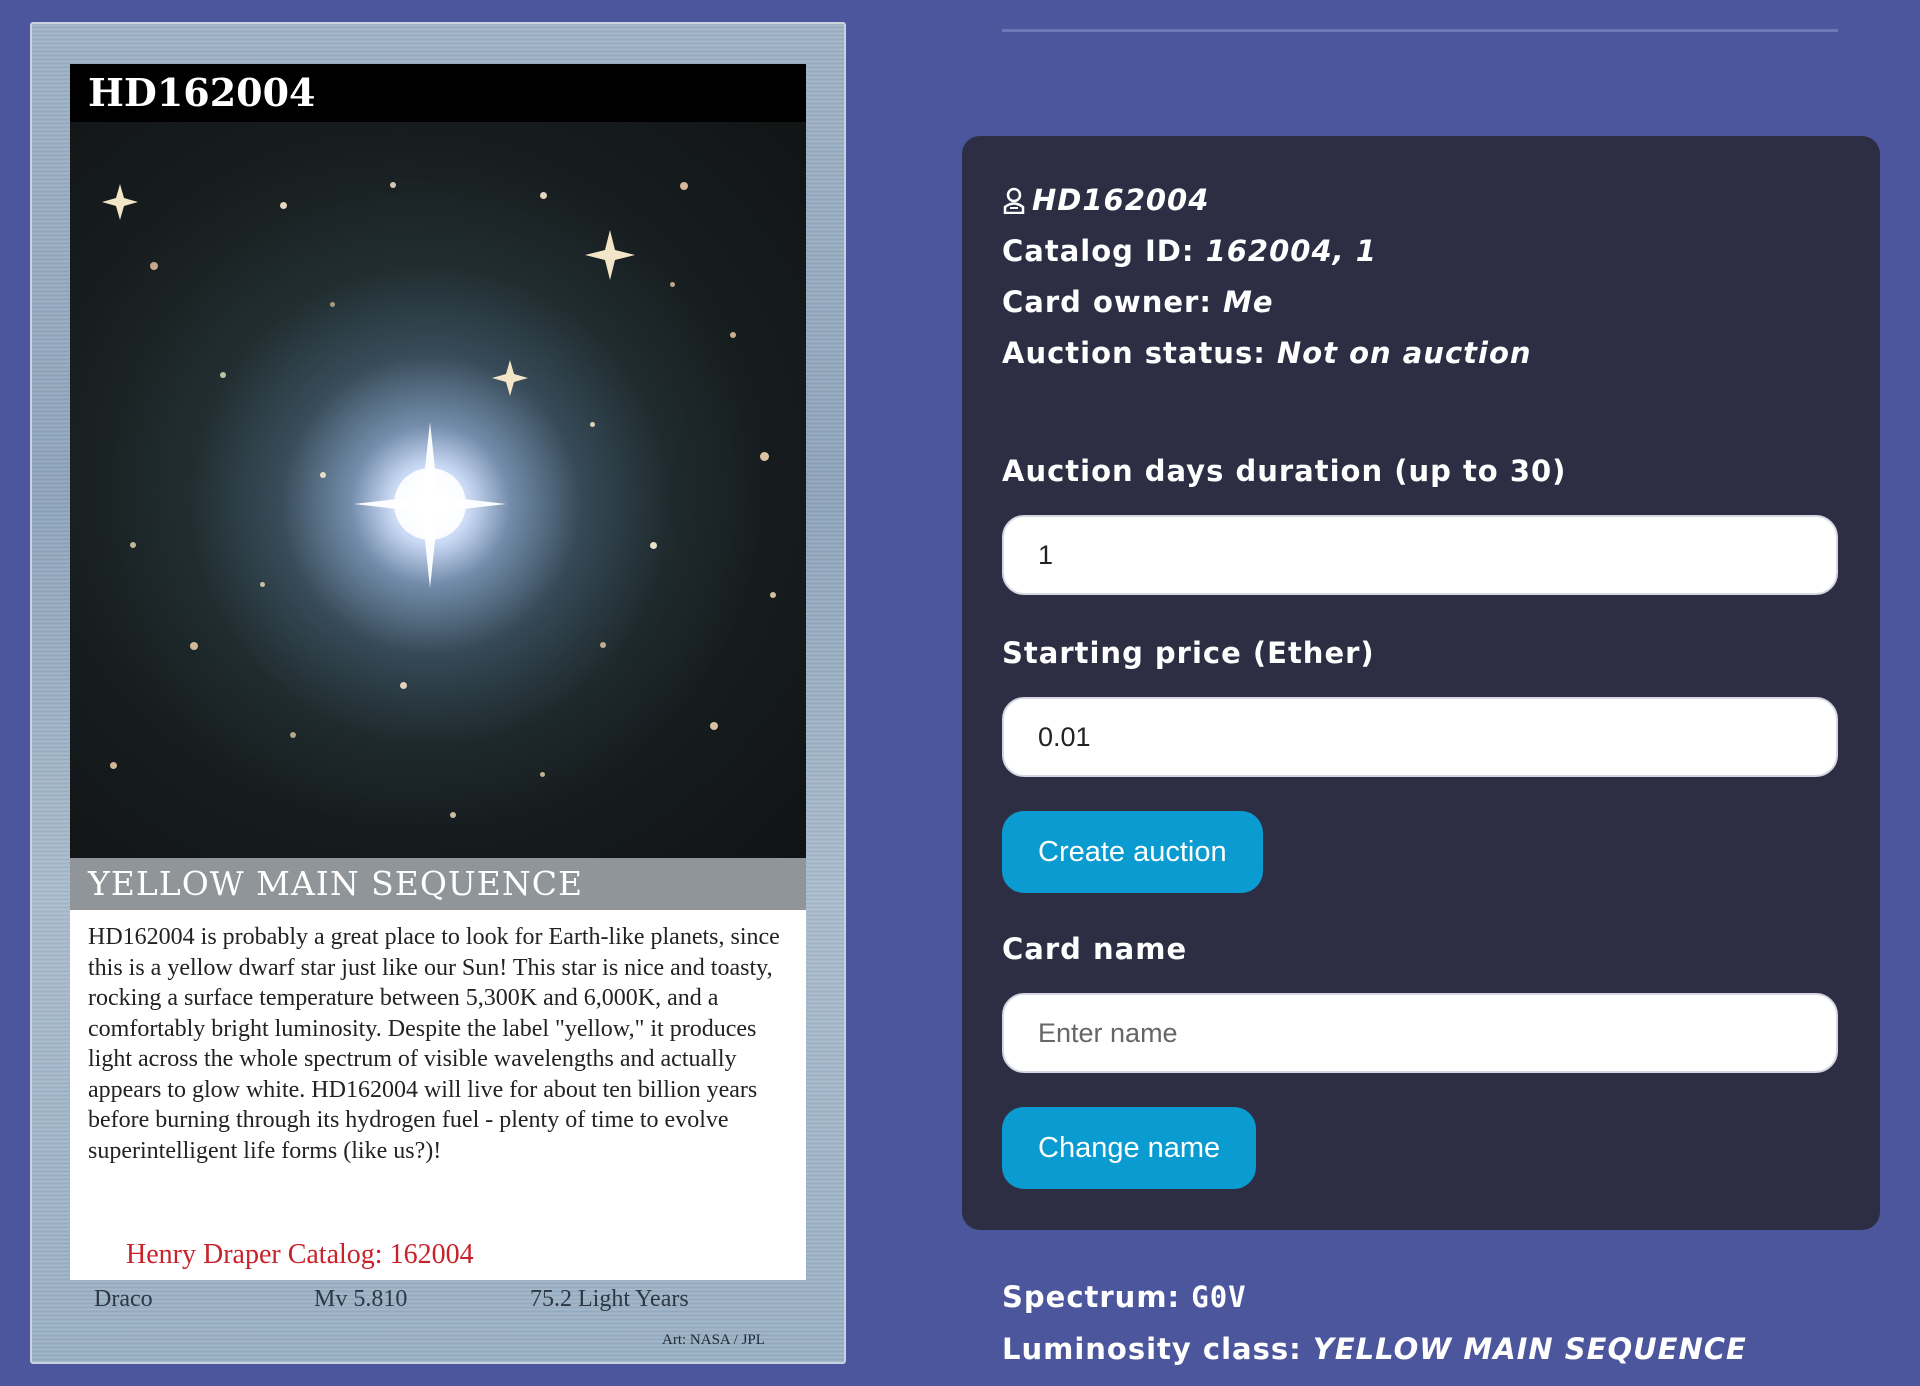 This screenshot has height=1386, width=1920. What do you see at coordinates (713, 1340) in the screenshot?
I see `art-credit: Art: NASA / JPL` at bounding box center [713, 1340].